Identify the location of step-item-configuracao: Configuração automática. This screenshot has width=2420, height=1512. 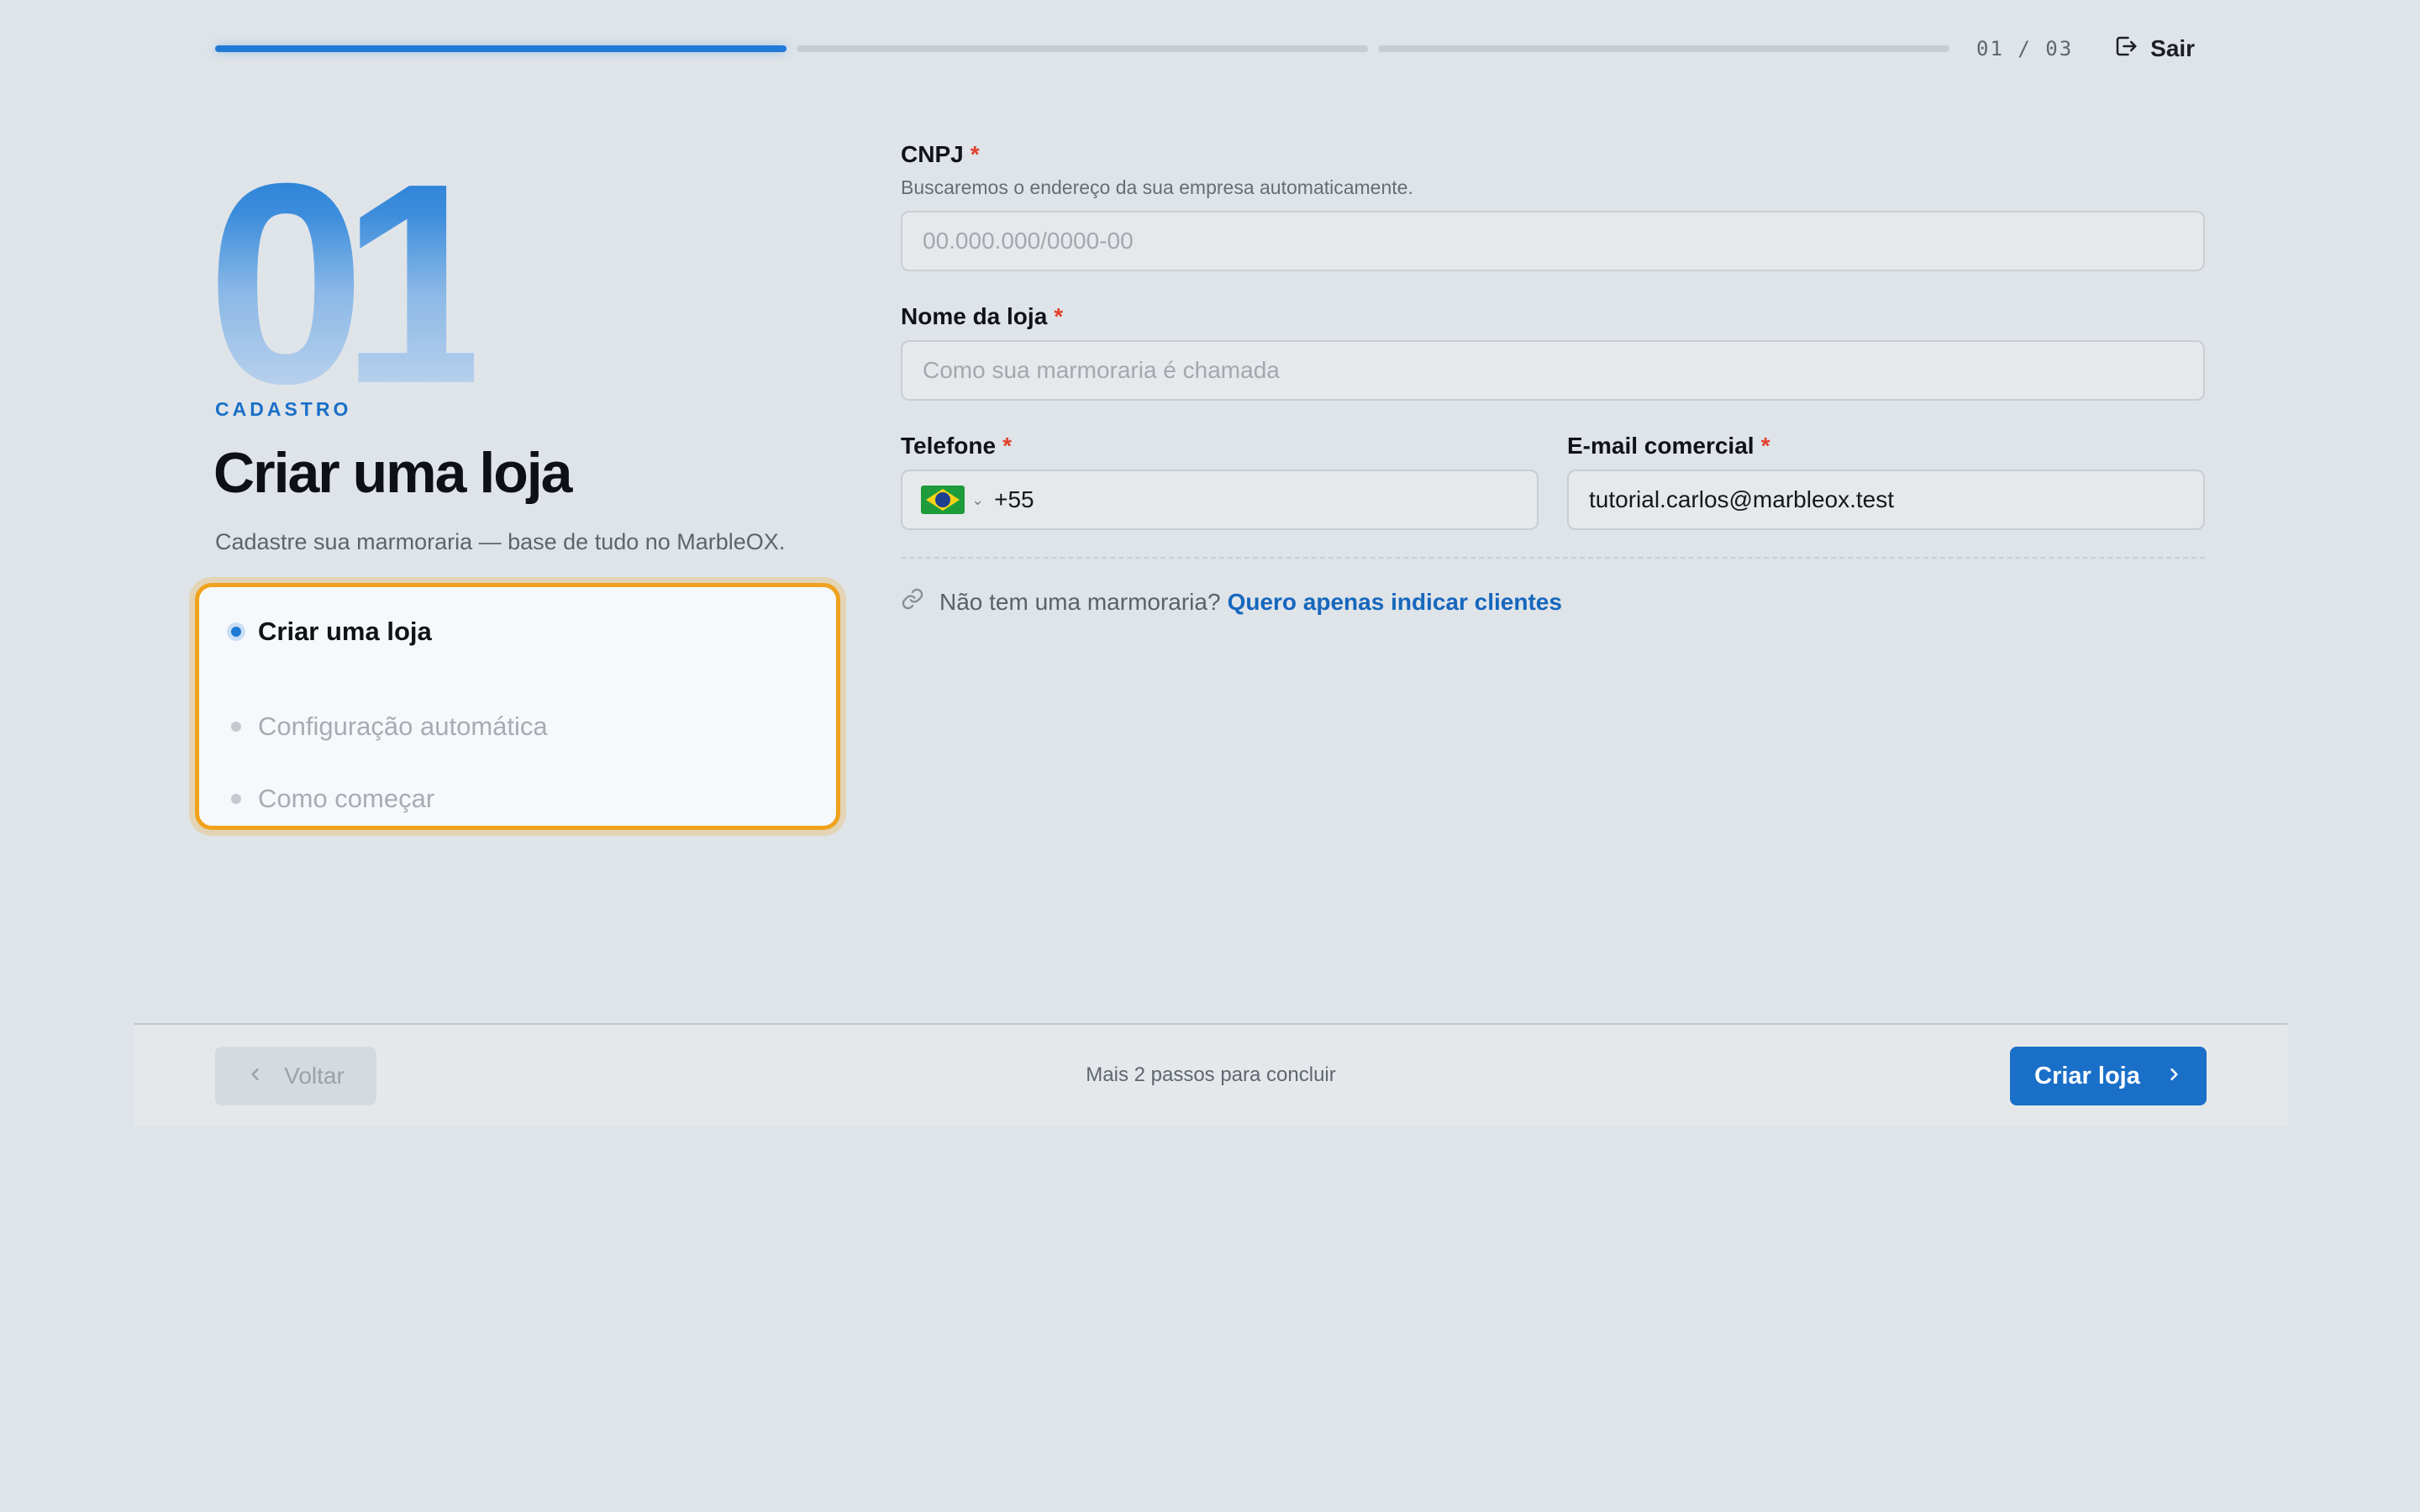
(527, 726).